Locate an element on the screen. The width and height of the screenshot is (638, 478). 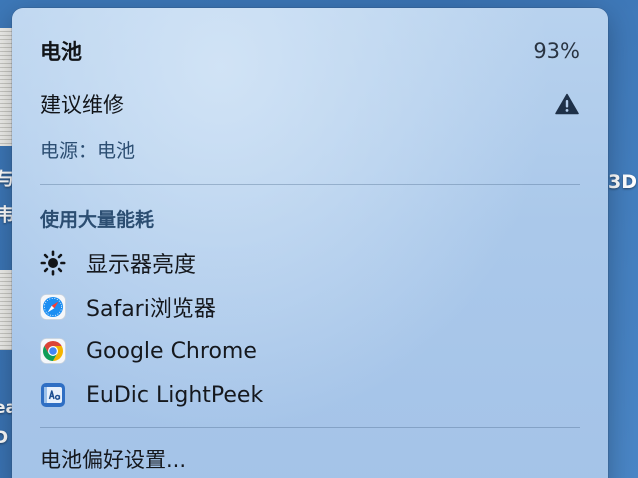
desktop-label-fragment: D is located at coordinates (4, 438).